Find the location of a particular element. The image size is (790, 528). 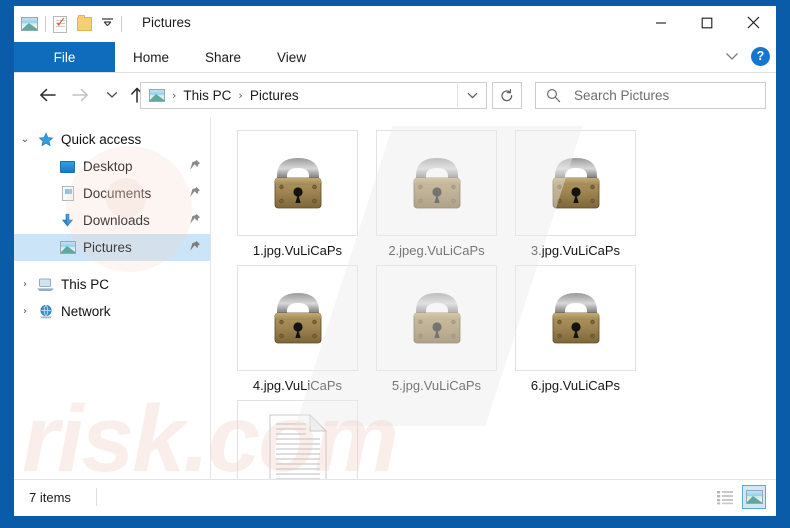

sidebar-item-label: Quick access is located at coordinates (101, 139).